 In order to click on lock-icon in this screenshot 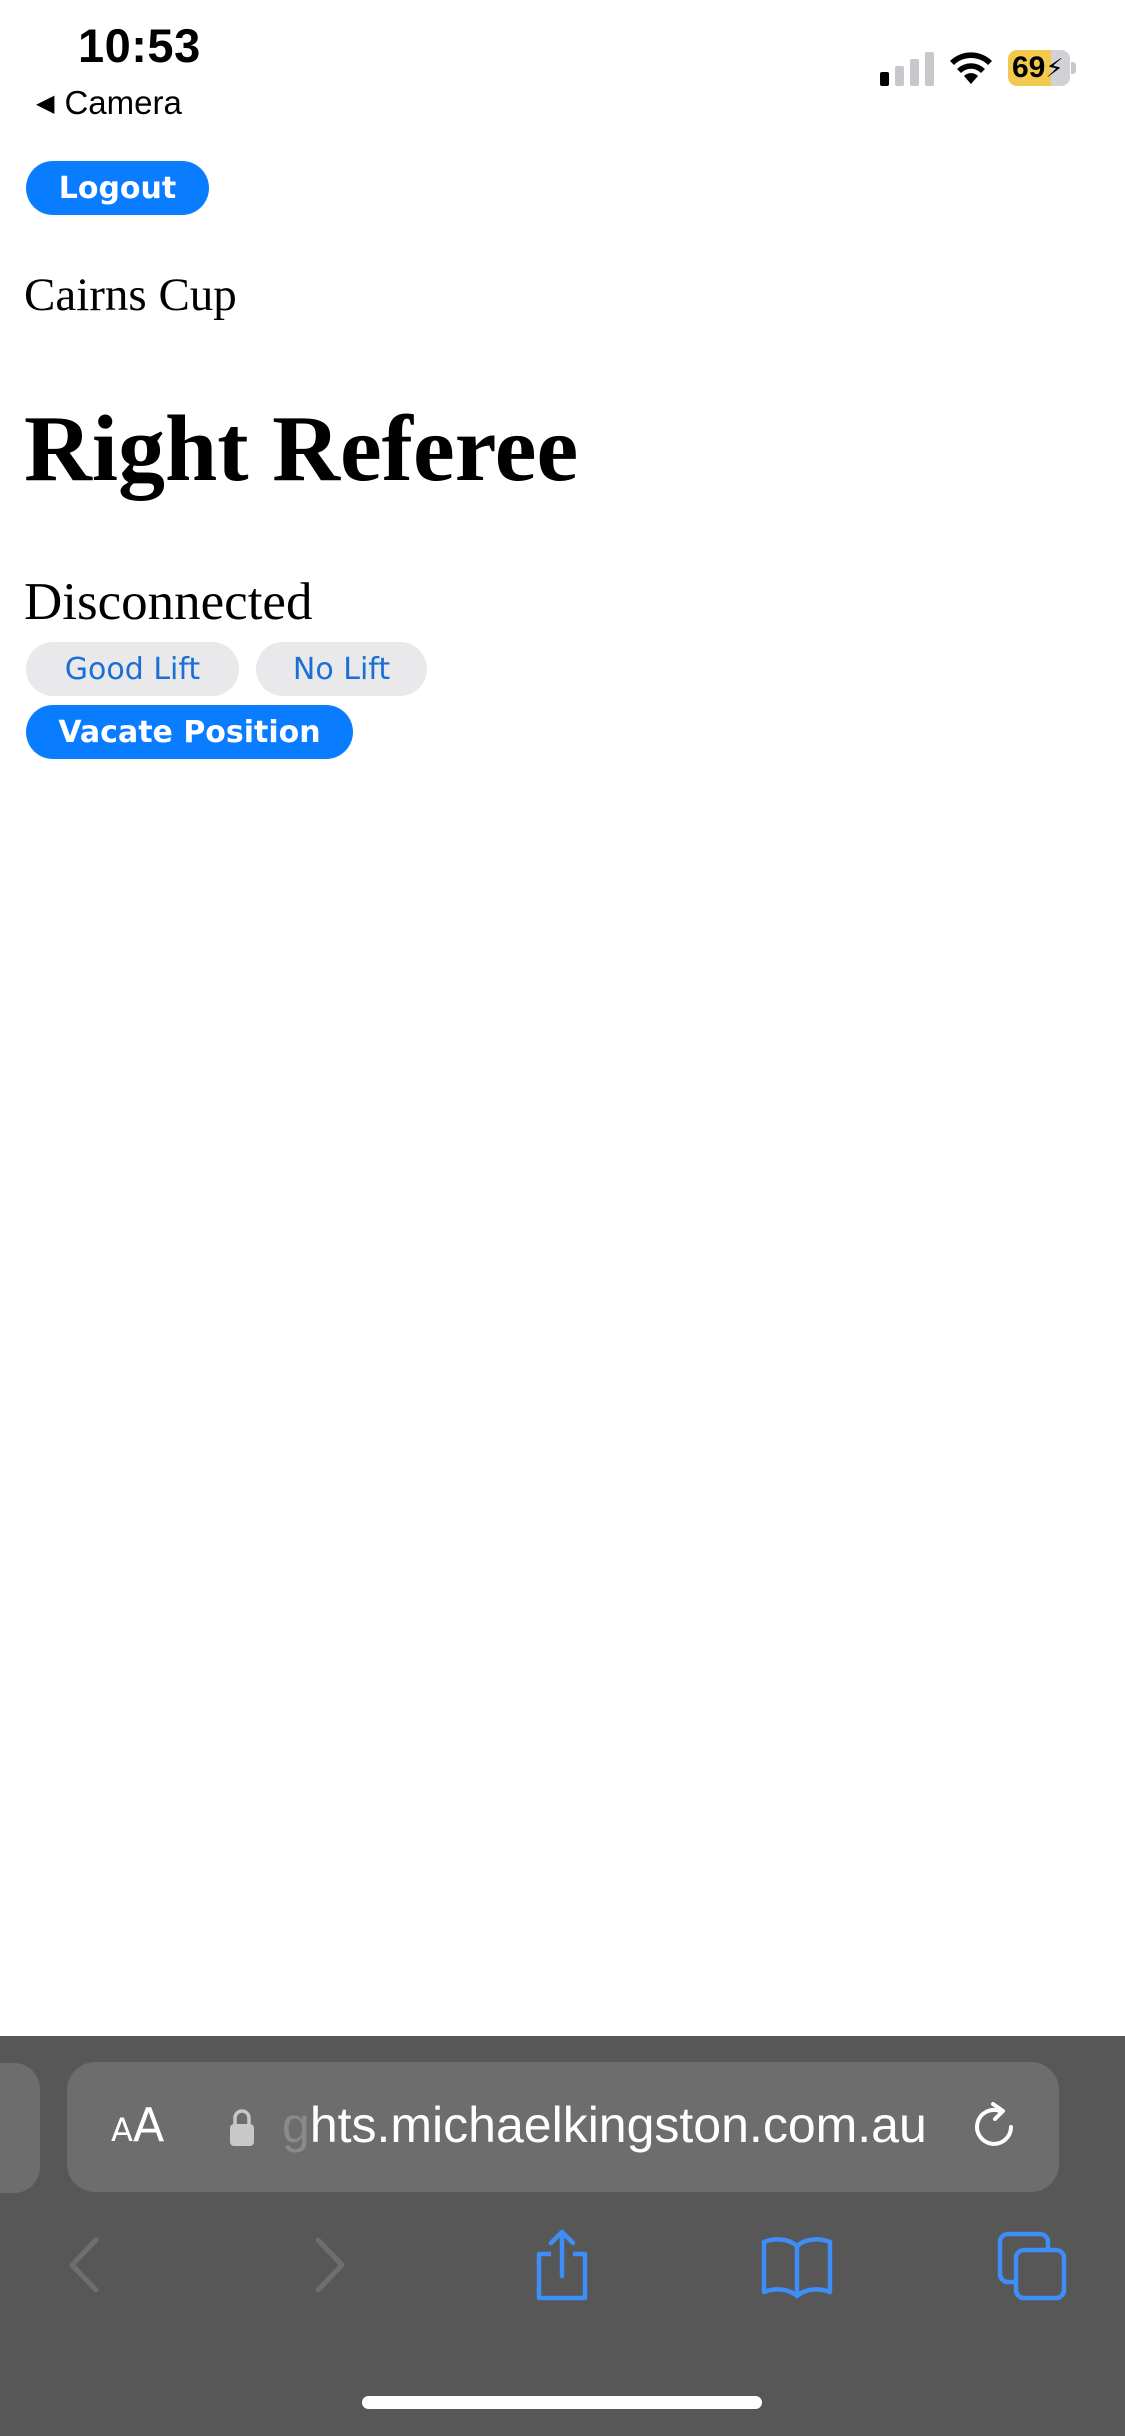, I will do `click(242, 2127)`.